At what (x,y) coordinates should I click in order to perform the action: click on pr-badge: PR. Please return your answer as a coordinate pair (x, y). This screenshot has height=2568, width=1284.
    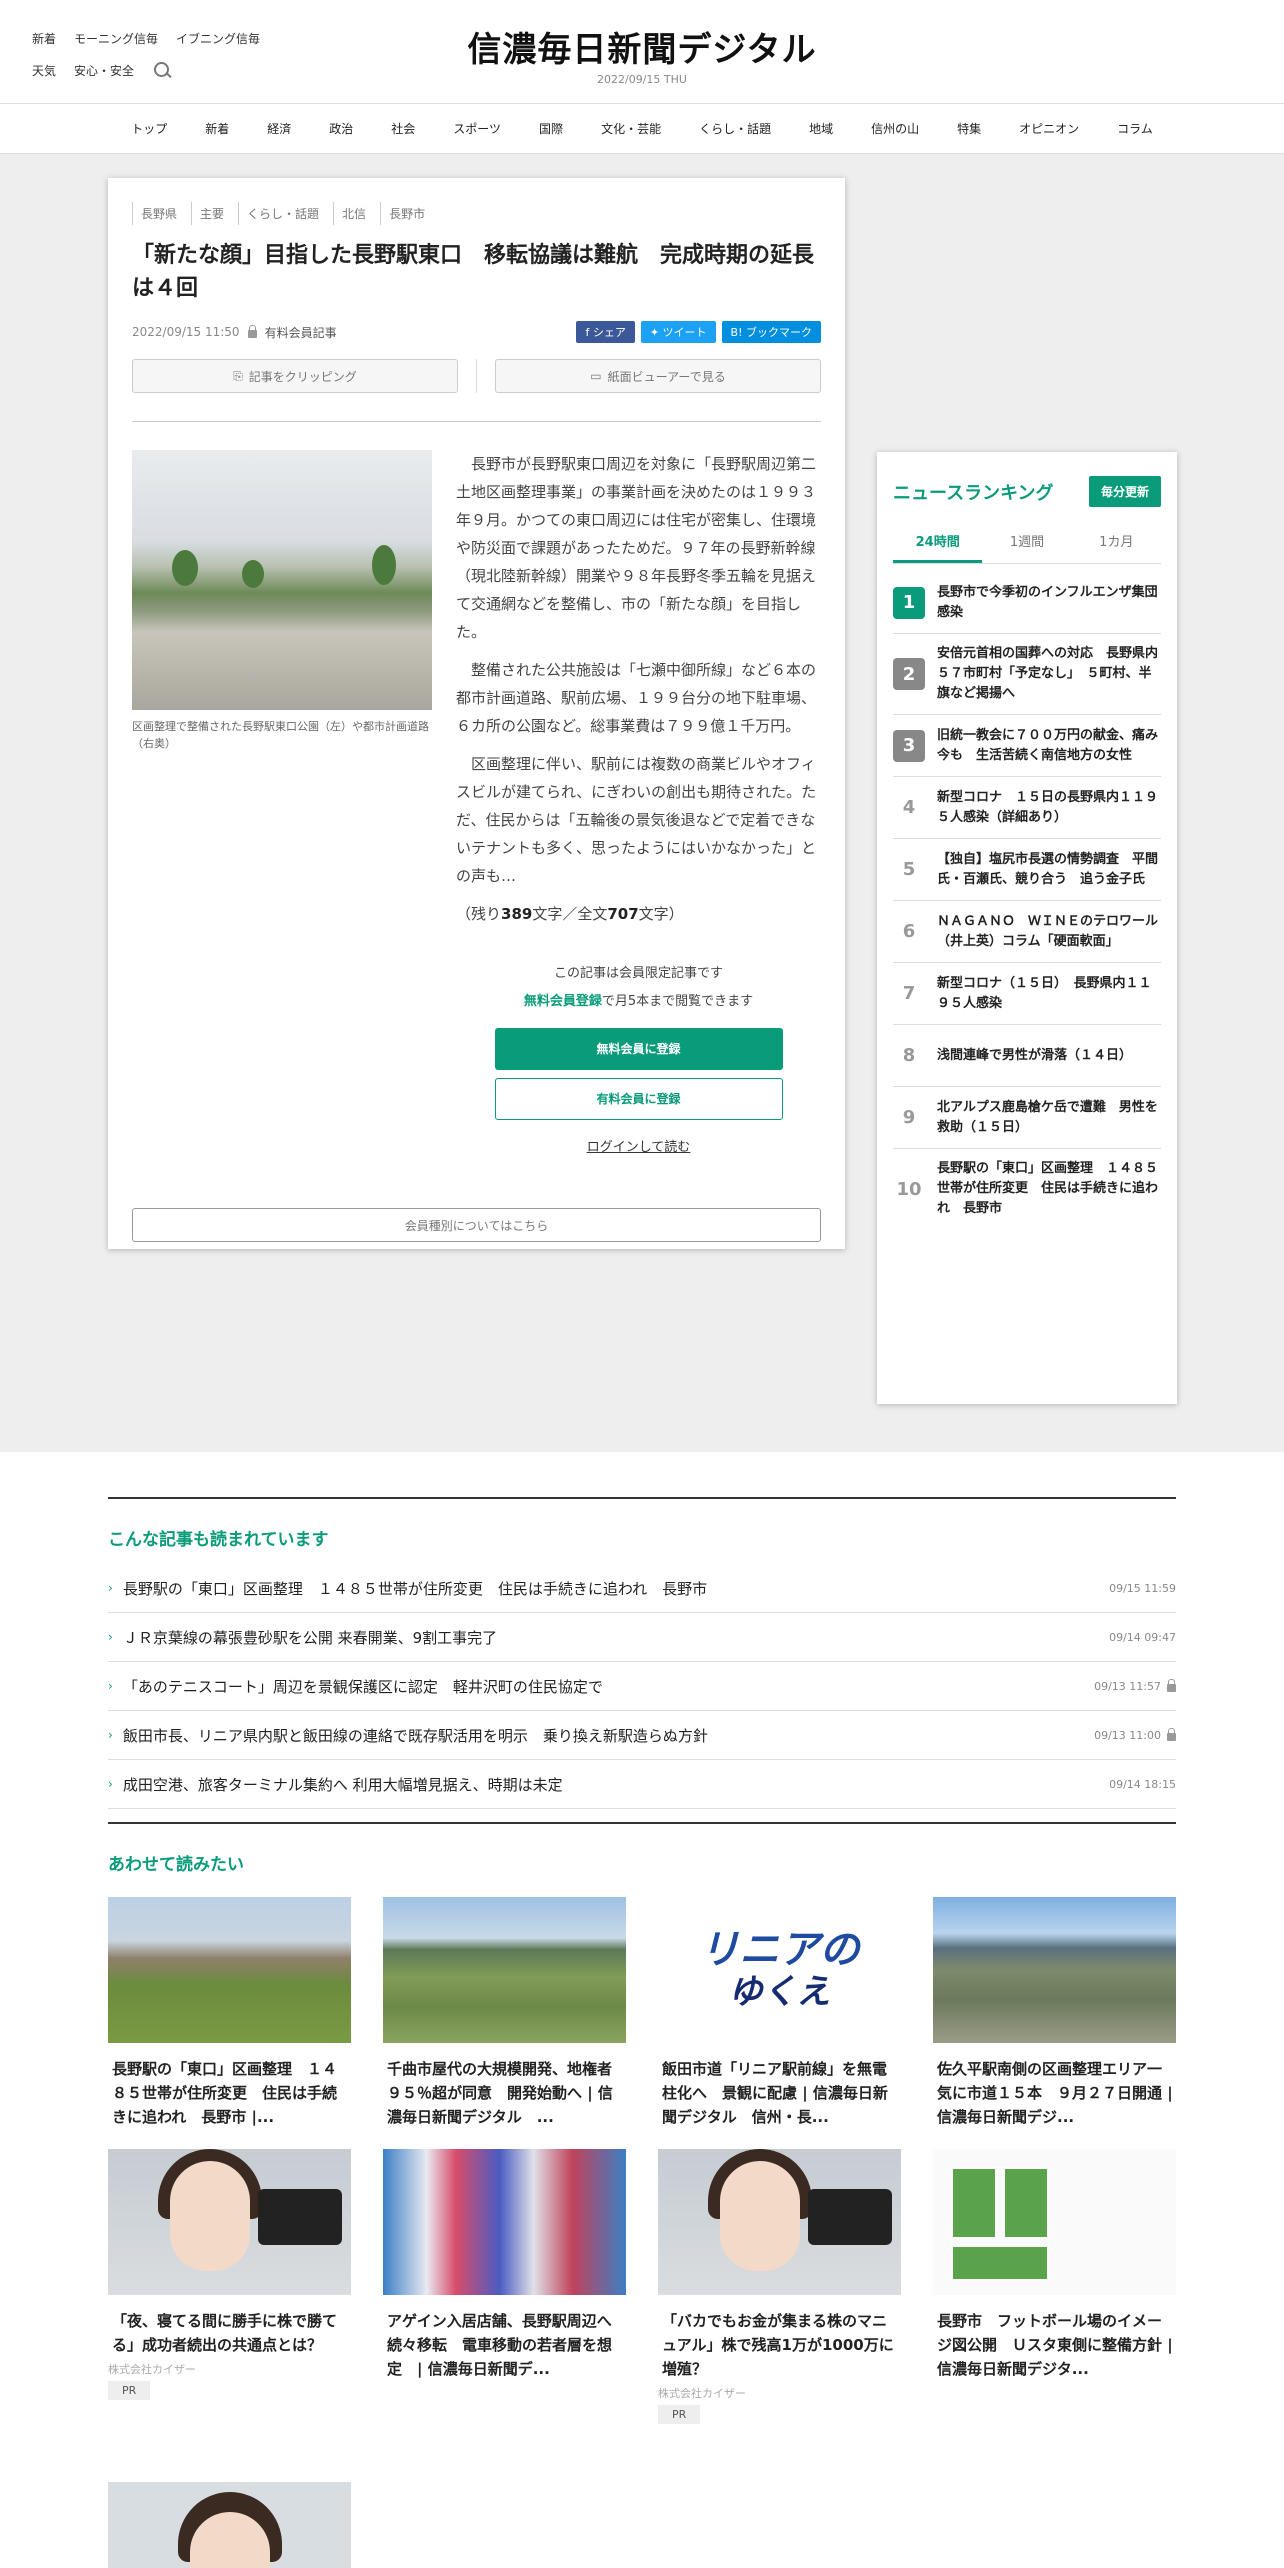
    Looking at the image, I should click on (129, 2390).